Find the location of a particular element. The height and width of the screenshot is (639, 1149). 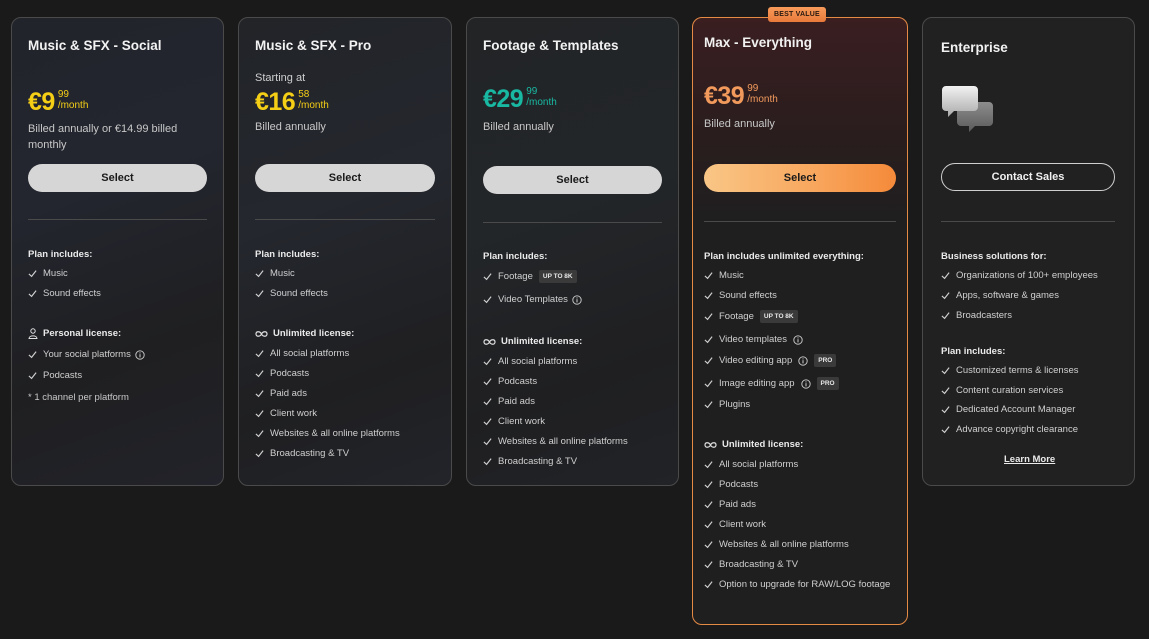

price-amount: €29 is located at coordinates (503, 99).